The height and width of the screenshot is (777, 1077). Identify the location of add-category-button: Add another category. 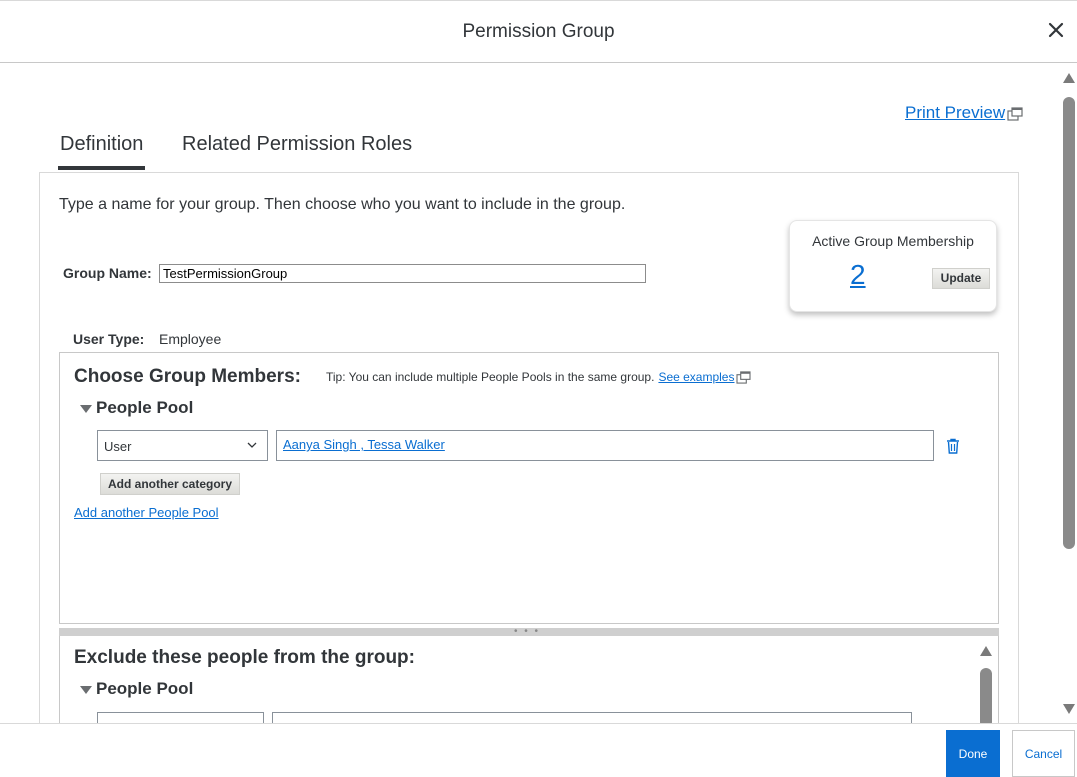
(170, 484).